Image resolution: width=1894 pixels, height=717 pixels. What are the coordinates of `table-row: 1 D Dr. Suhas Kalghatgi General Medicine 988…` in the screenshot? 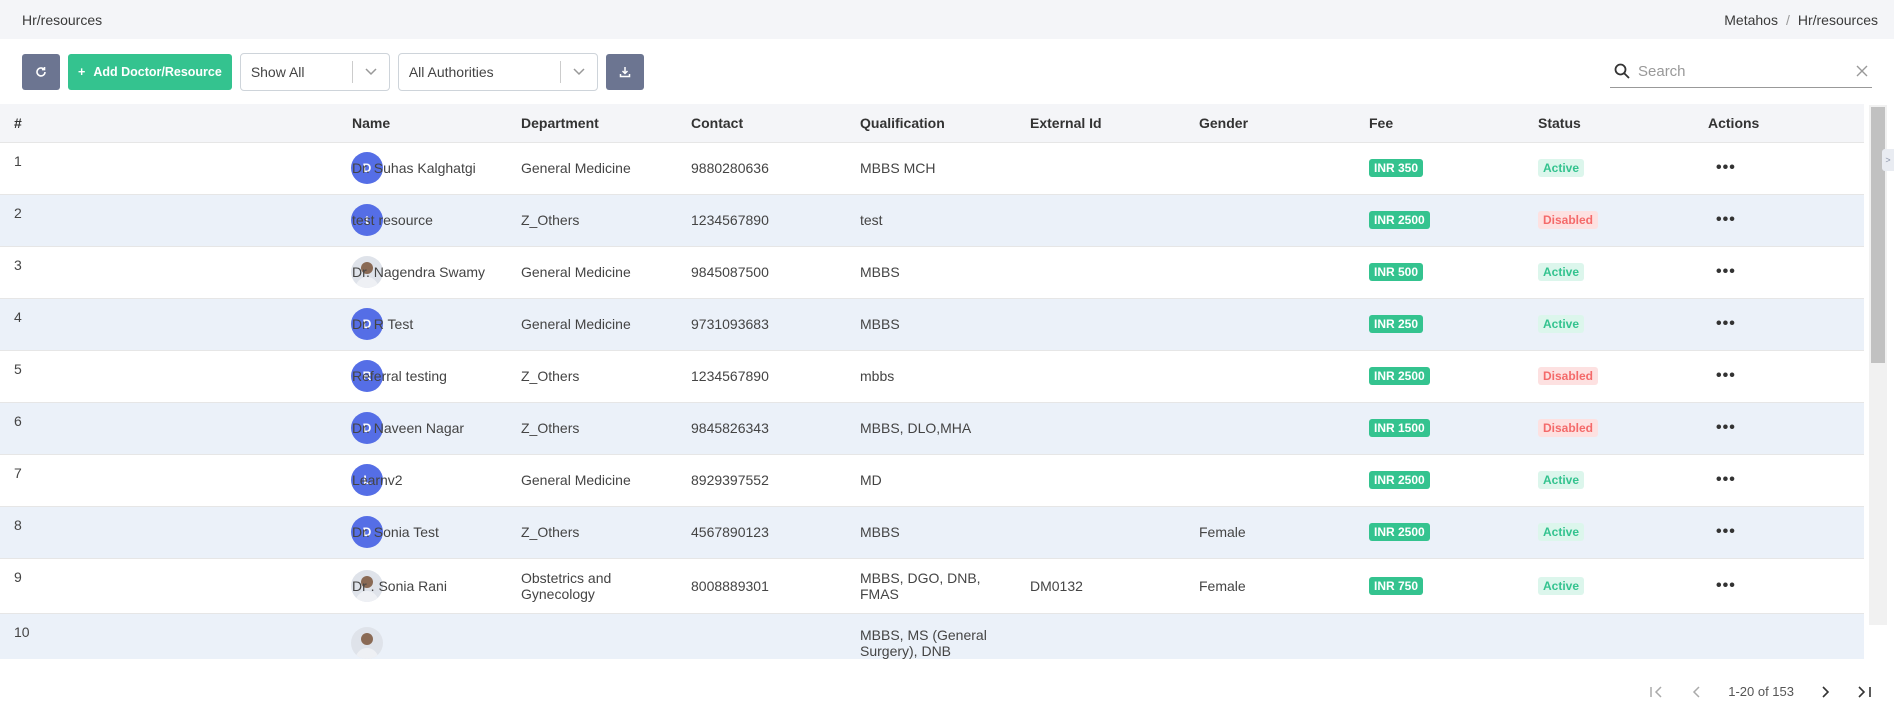 It's located at (932, 167).